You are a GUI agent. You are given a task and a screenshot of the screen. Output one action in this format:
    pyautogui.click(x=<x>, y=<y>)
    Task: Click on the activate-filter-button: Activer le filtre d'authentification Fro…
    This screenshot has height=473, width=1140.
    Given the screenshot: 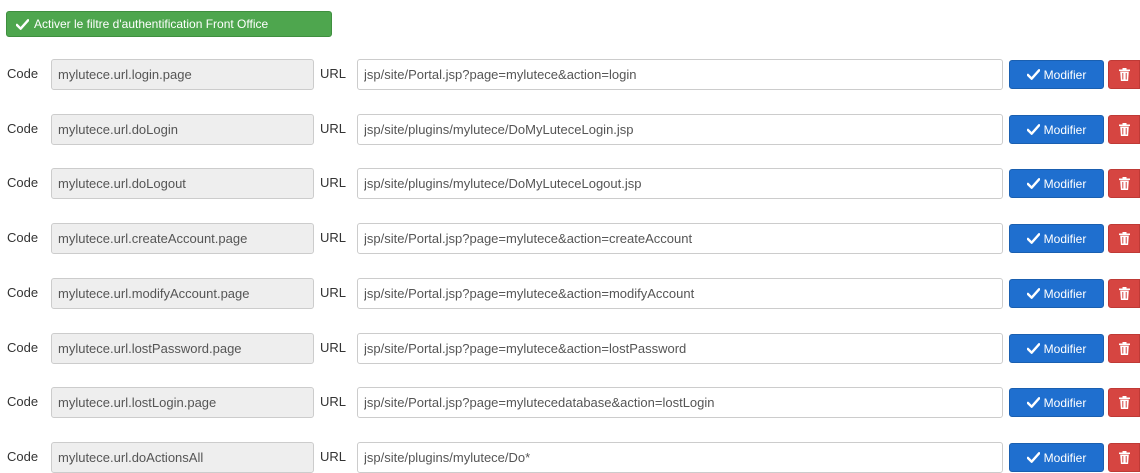 What is the action you would take?
    pyautogui.click(x=169, y=24)
    